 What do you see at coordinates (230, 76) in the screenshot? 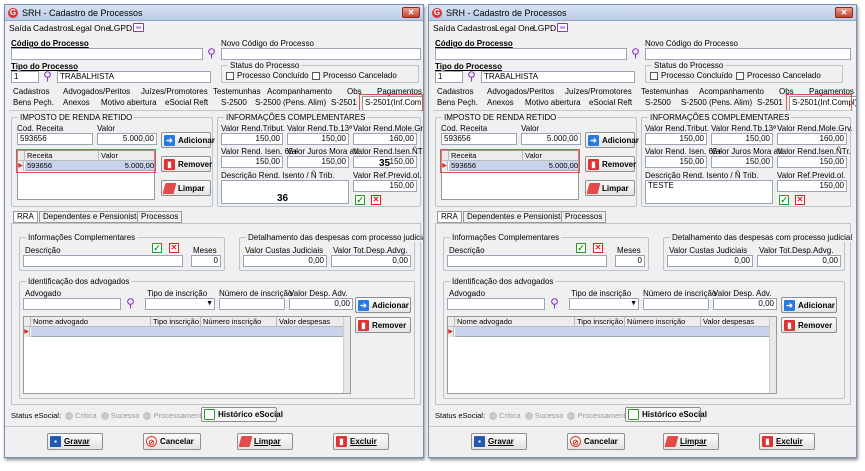
I see `processo-concluido-checkbox` at bounding box center [230, 76].